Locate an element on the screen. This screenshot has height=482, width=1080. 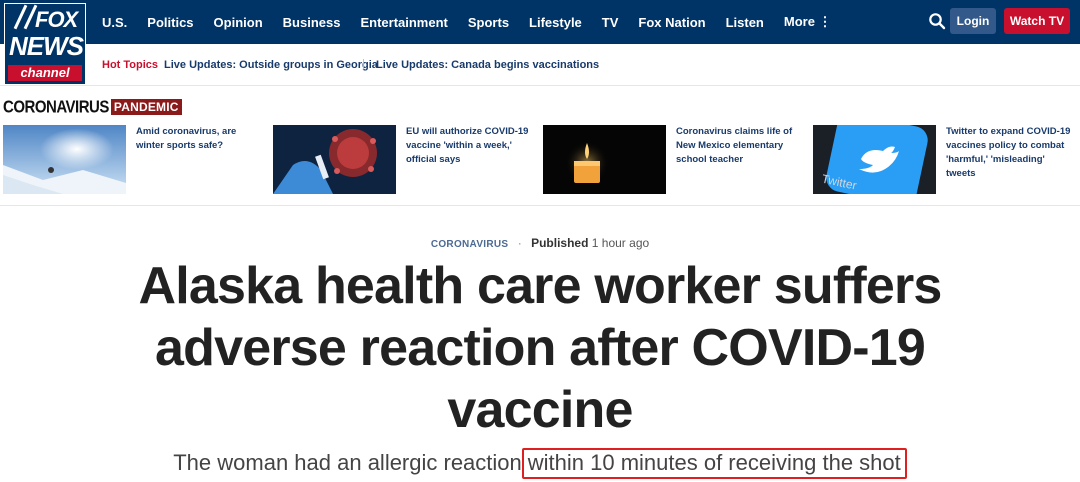
article-meta: CORONAVIRUS · Published 1 hour ago is located at coordinates (540, 243).